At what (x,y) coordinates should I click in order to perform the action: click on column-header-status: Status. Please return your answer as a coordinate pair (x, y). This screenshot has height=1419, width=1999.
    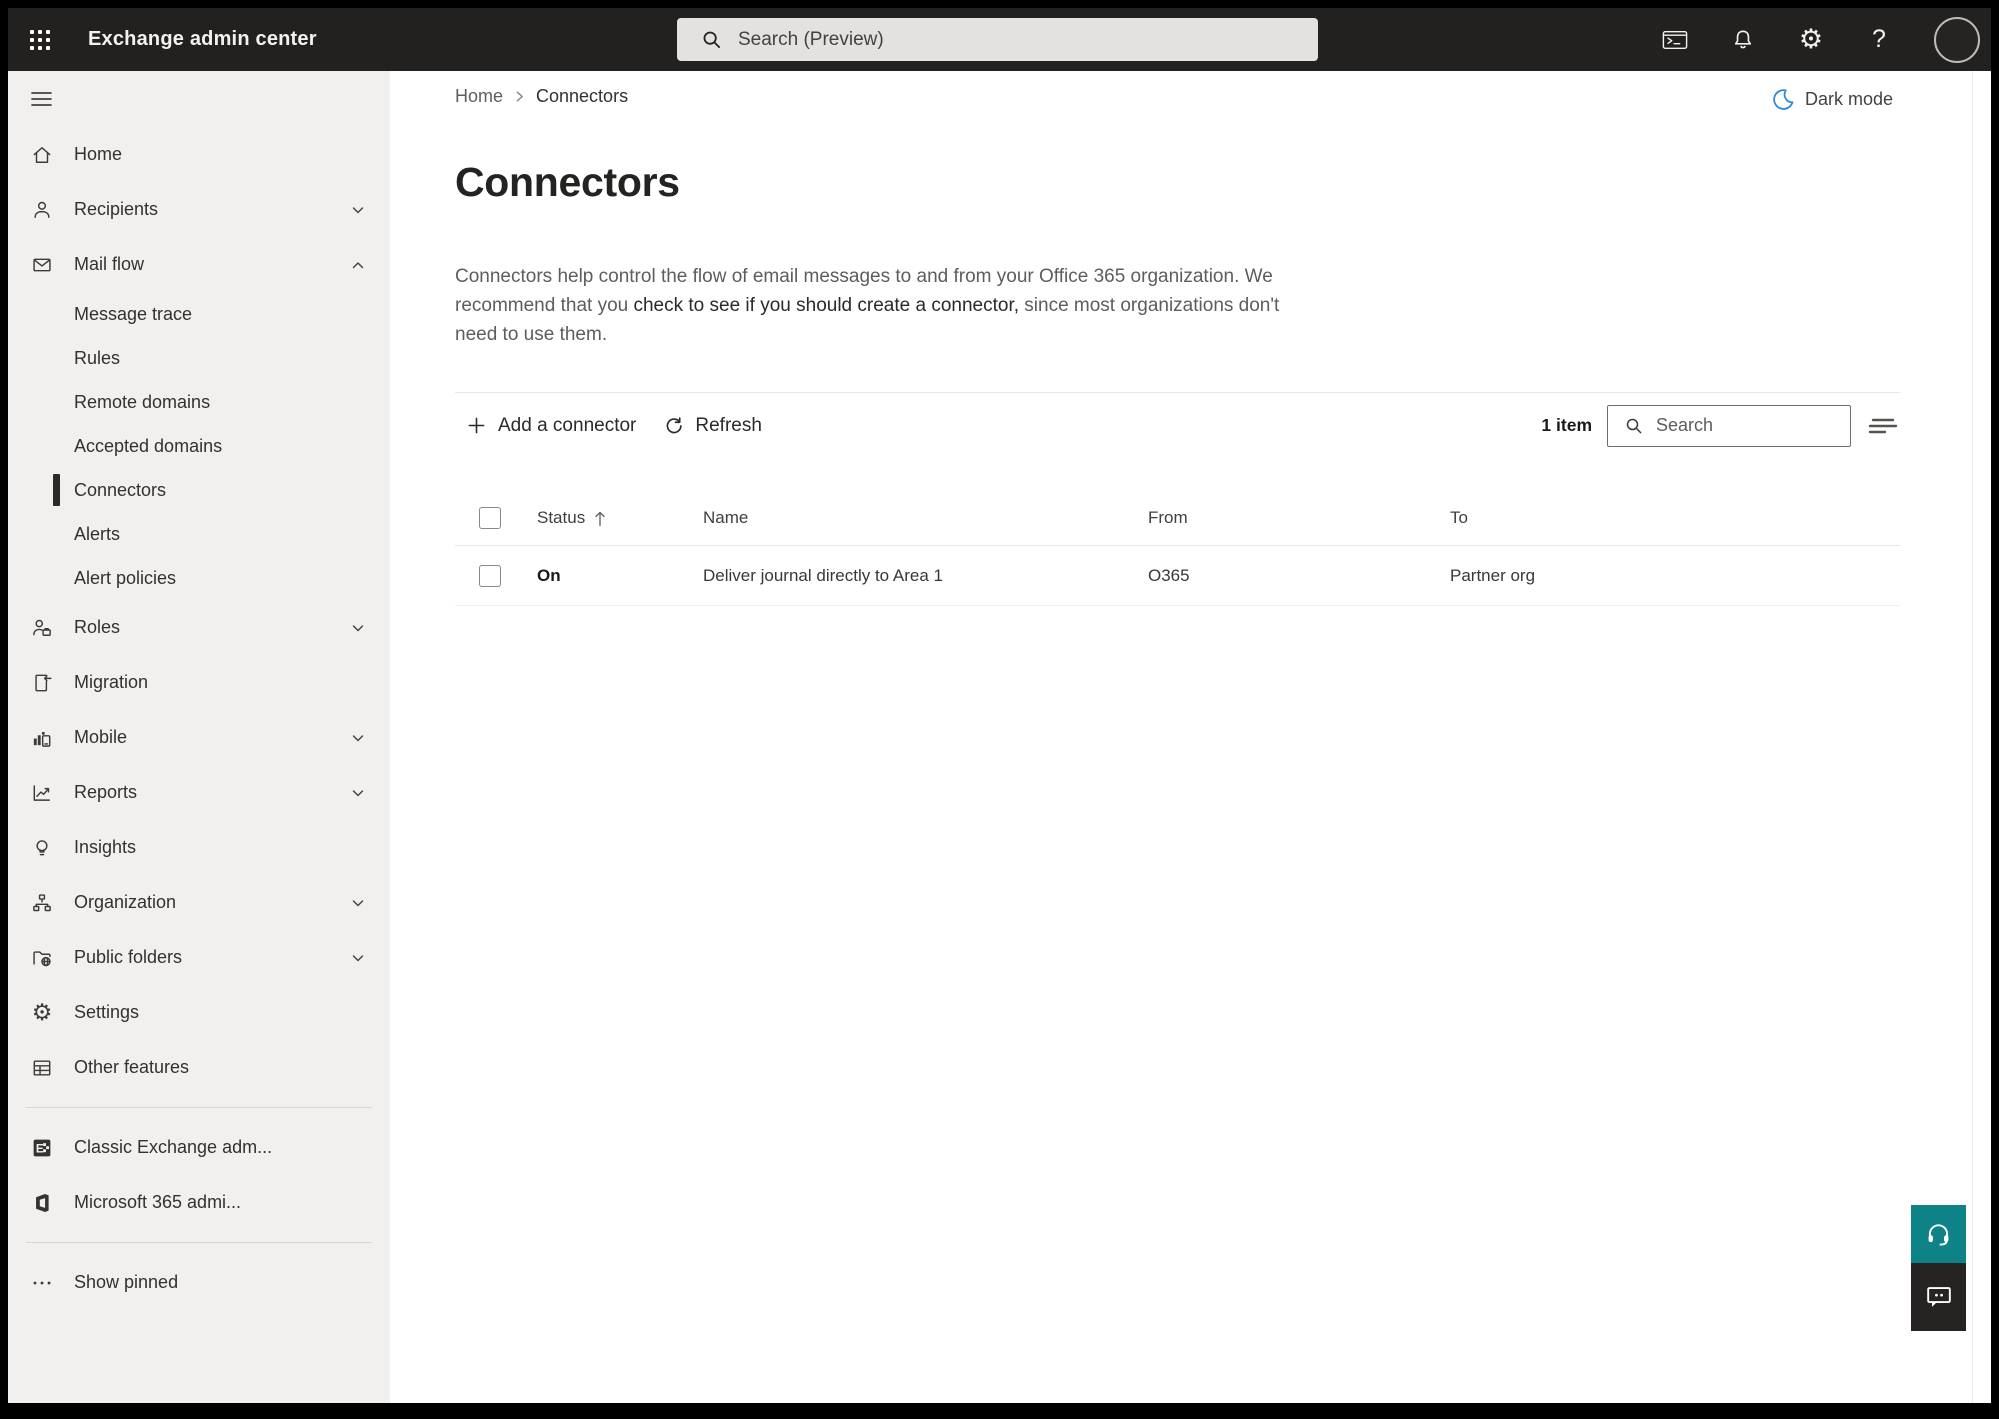
    Looking at the image, I should click on (561, 518).